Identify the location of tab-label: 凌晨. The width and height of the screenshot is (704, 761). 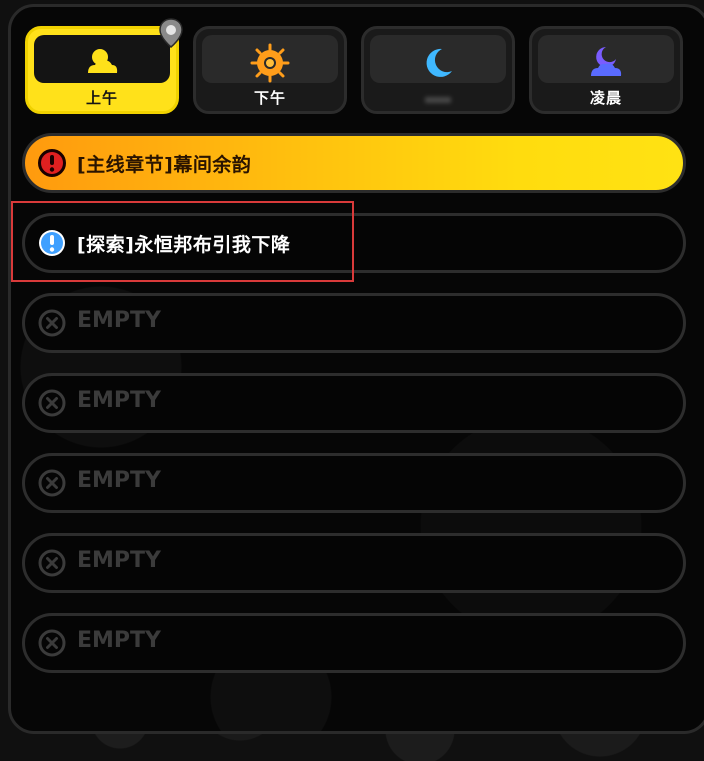
(605, 98).